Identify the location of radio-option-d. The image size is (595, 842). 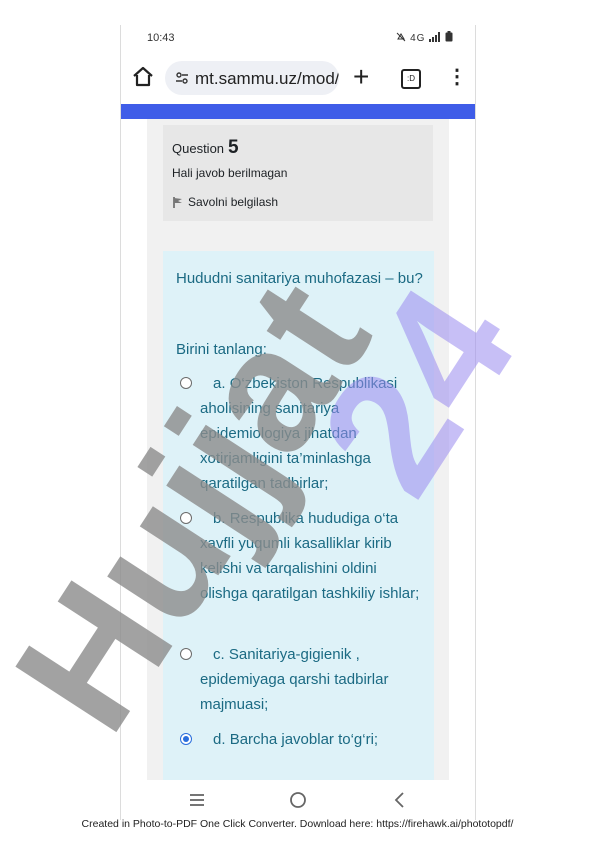
(186, 739).